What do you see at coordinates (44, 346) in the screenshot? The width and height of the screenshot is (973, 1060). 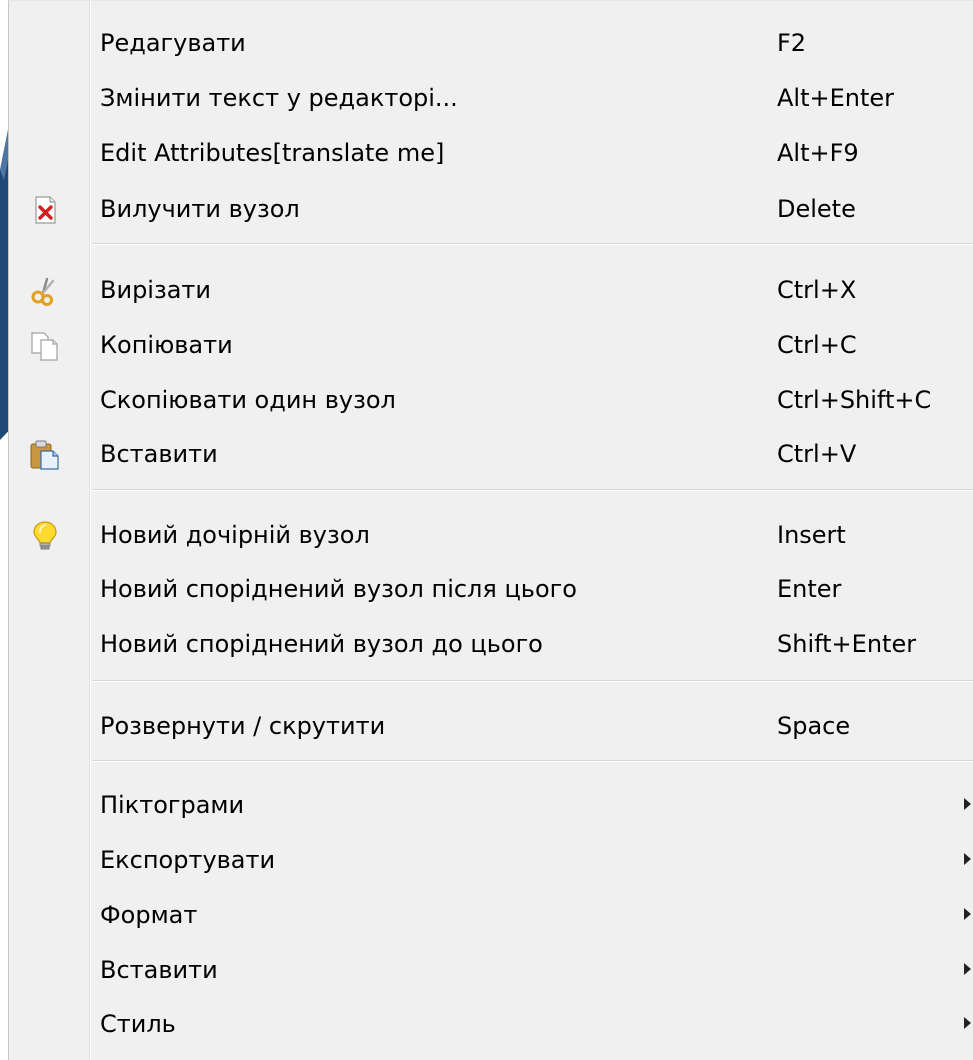 I see `copy-icon` at bounding box center [44, 346].